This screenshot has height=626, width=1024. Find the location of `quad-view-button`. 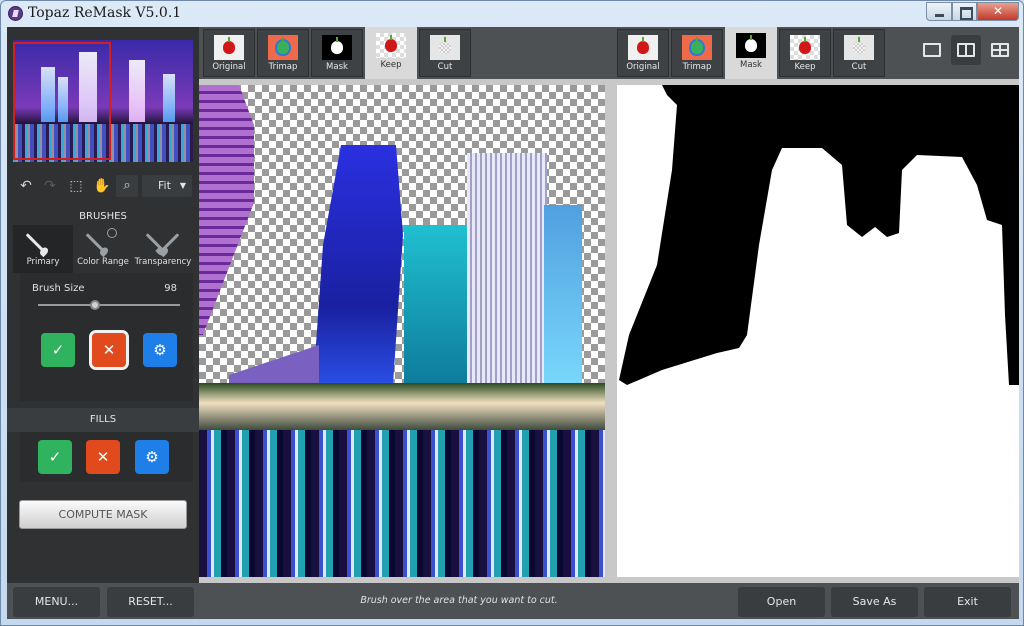

quad-view-button is located at coordinates (1000, 50).